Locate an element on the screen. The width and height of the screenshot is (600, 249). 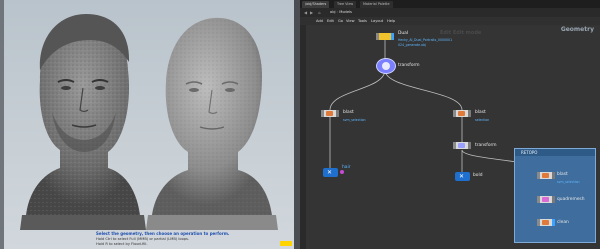
node-dual-label: Dual is located at coordinates (403, 33).